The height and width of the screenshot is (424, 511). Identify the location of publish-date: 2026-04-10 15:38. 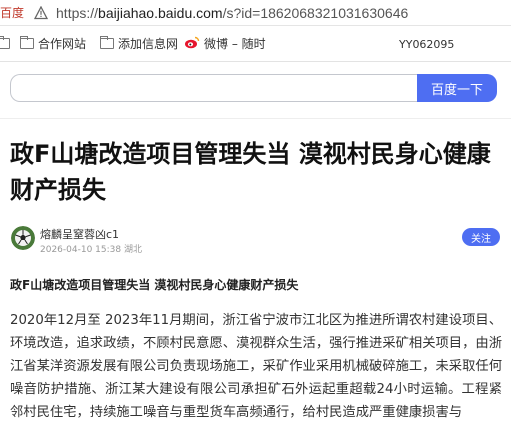
(81, 250).